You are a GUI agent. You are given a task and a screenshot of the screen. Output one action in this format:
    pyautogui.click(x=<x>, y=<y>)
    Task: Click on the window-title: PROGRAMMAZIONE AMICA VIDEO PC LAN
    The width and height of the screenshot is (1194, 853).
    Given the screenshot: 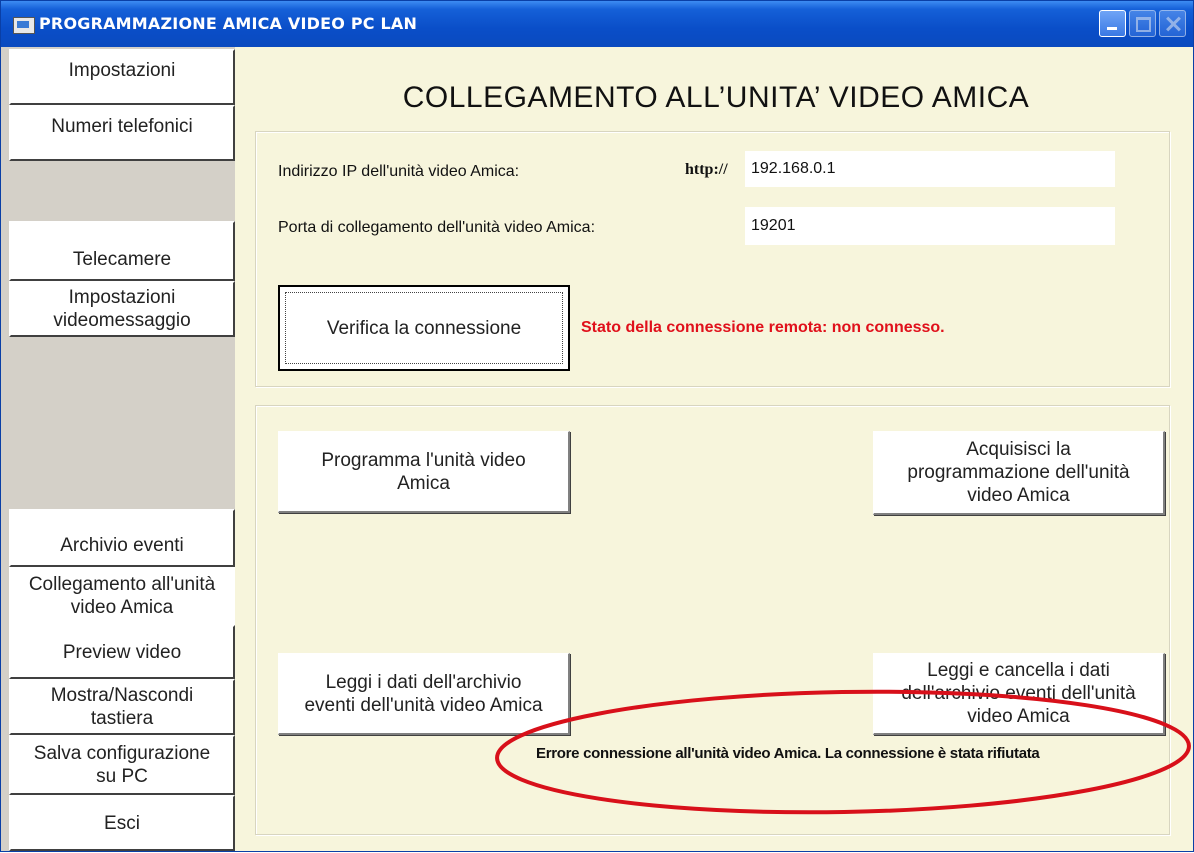 What is the action you would take?
    pyautogui.click(x=228, y=23)
    